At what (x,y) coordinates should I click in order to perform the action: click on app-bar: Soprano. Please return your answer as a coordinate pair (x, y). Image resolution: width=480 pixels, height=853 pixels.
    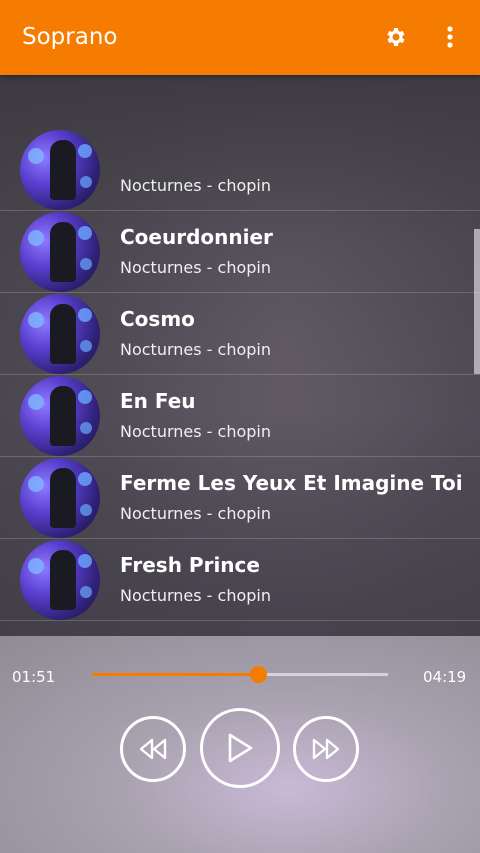
    Looking at the image, I should click on (240, 37).